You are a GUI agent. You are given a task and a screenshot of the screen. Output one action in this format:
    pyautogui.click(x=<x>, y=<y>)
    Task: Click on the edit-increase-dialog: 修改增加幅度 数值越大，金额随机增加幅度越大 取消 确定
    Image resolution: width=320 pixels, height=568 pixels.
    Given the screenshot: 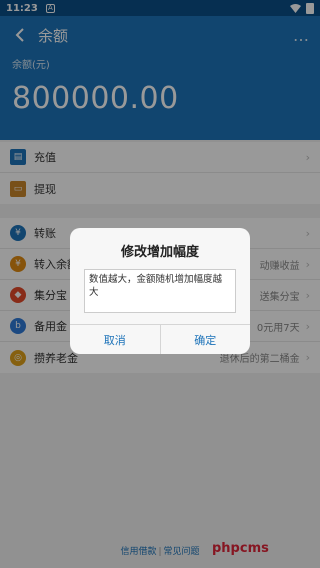 What is the action you would take?
    pyautogui.click(x=160, y=291)
    